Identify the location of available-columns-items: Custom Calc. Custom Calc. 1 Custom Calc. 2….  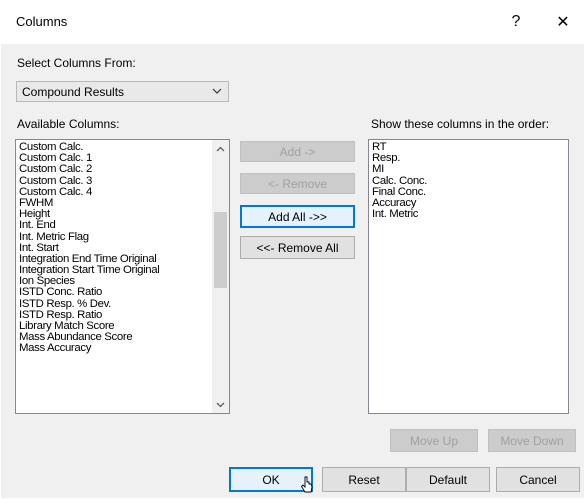
(89, 248).